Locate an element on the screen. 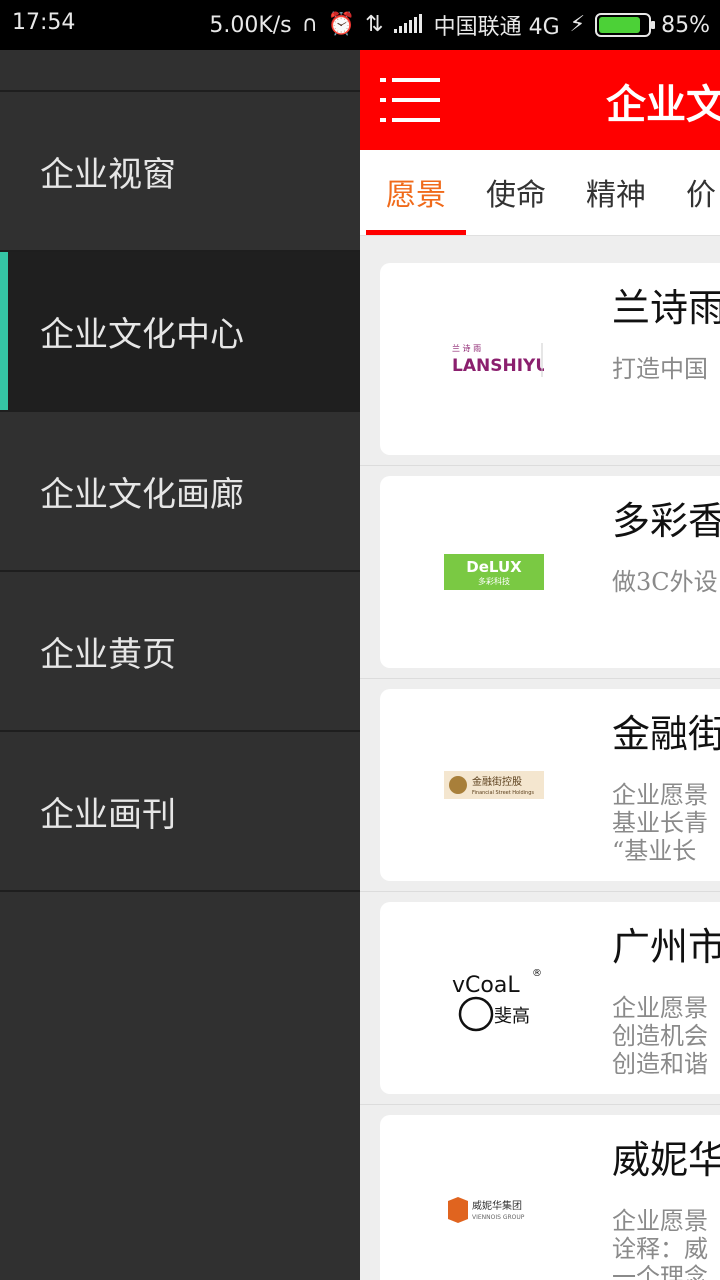  company-description: 做3C外设 is located at coordinates (665, 582).